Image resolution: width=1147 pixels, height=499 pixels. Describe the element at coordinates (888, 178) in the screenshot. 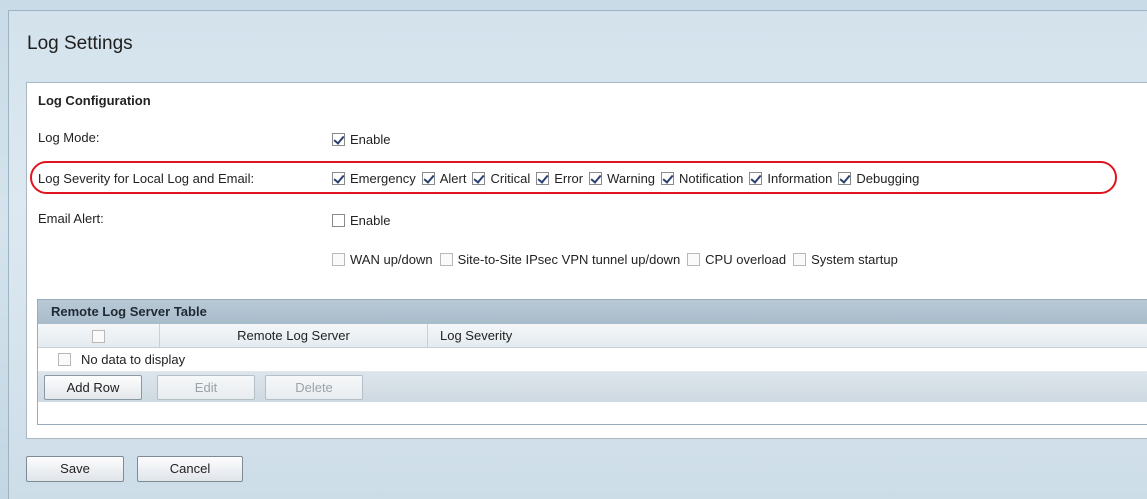

I see `severity-debugging-label: Debugging` at that location.